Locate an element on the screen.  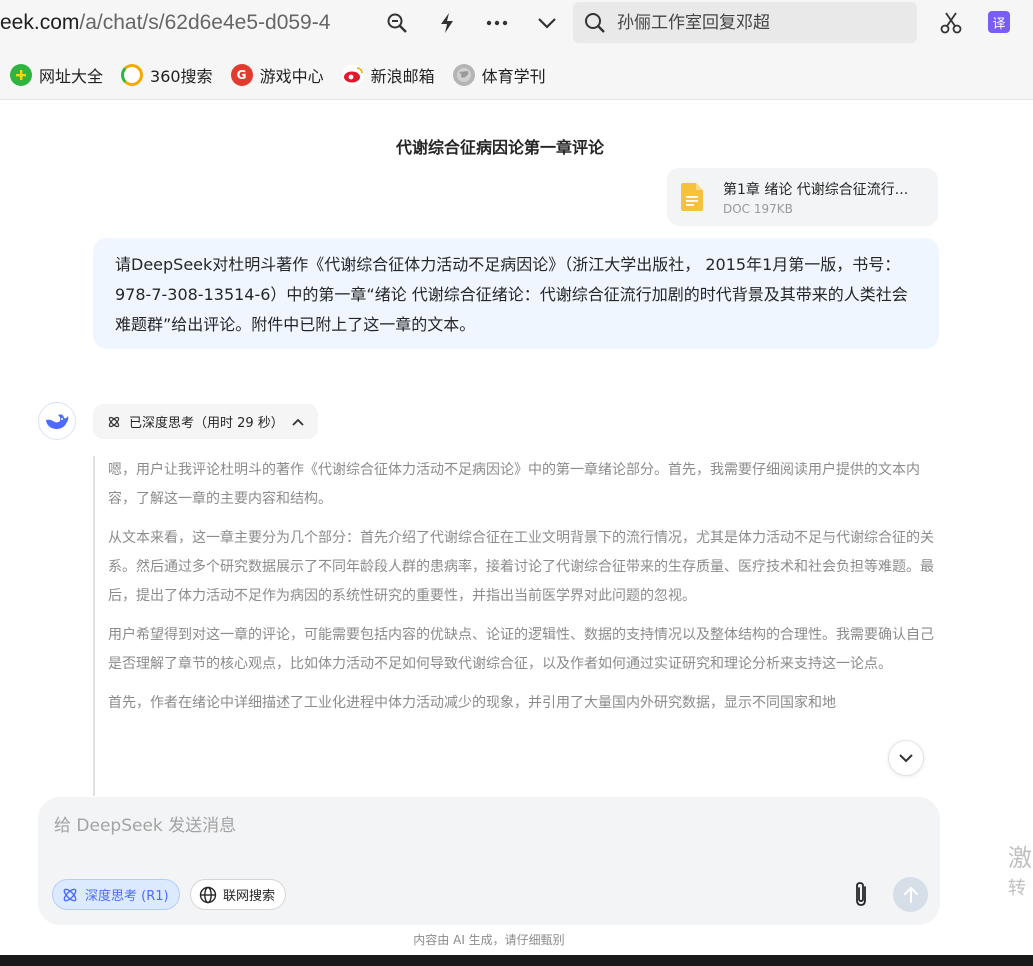
zoom-search-icon is located at coordinates (397, 23).